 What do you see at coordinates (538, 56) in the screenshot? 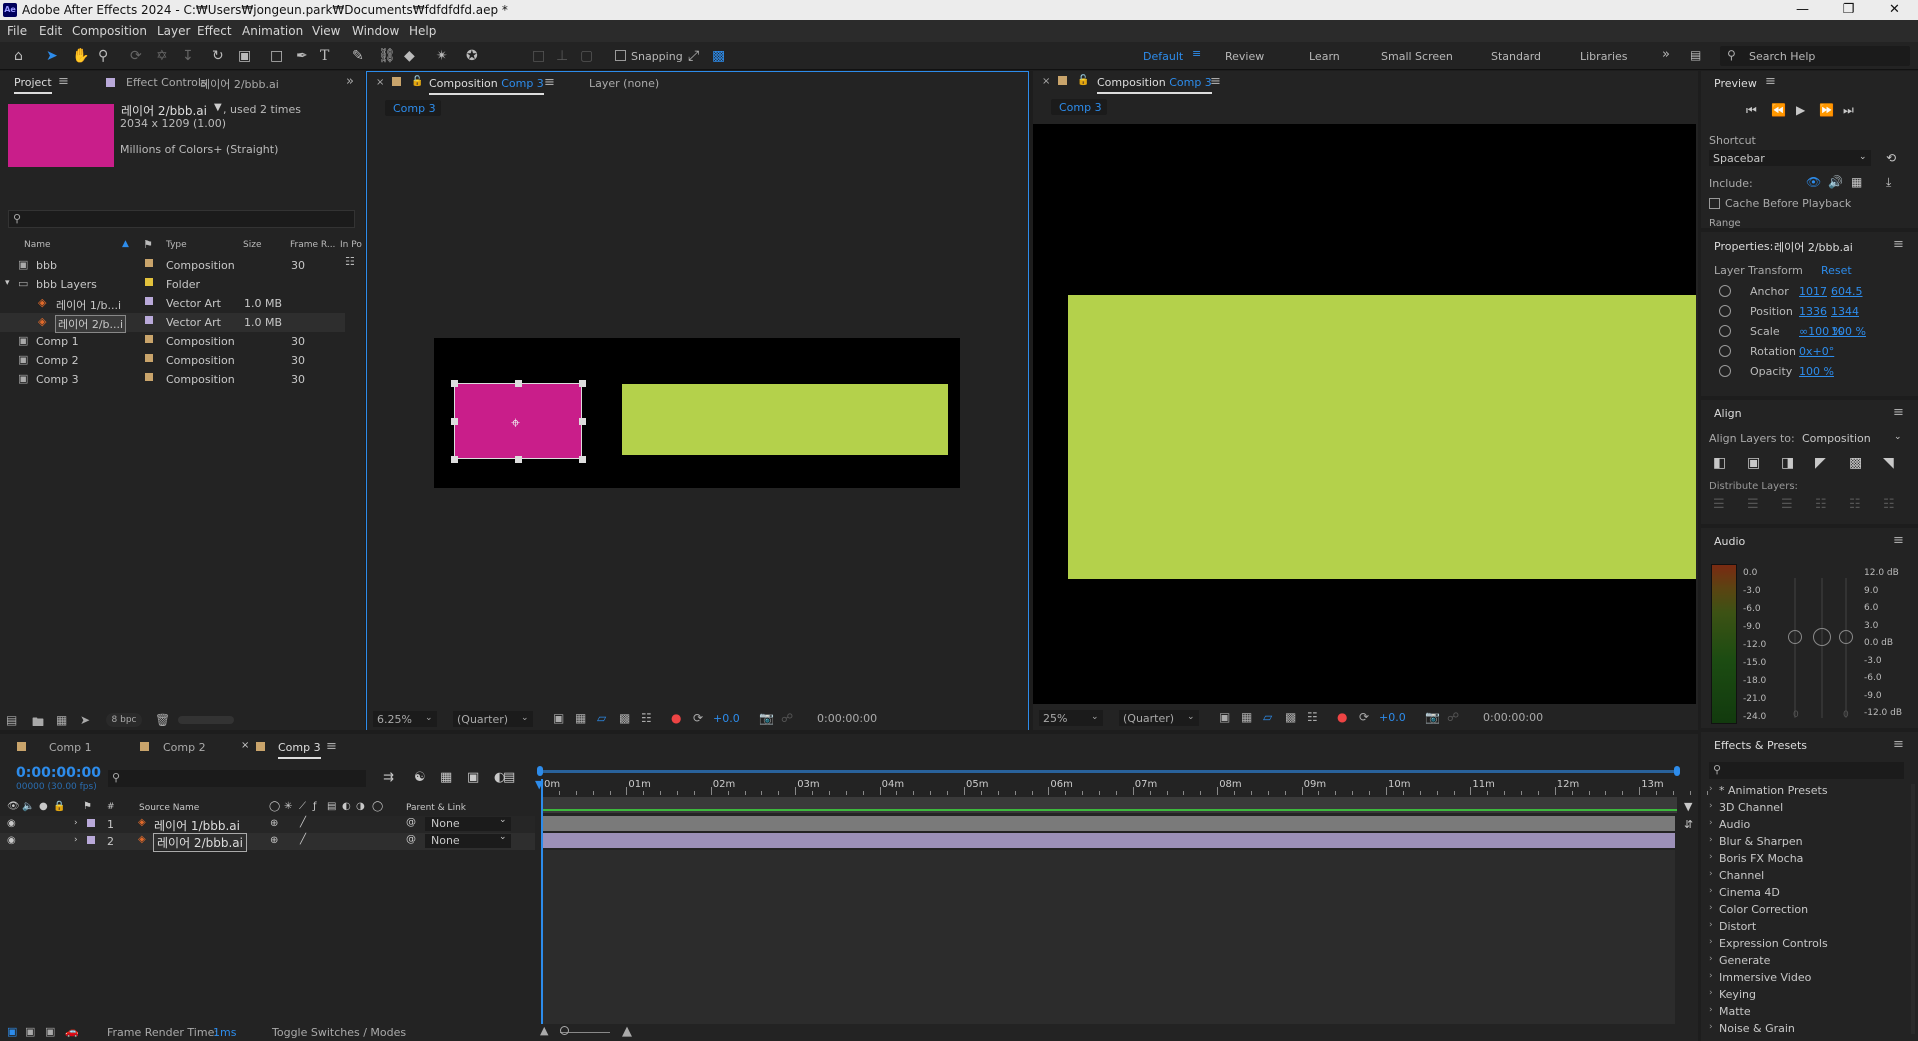
I see `axis-local-icon: □` at bounding box center [538, 56].